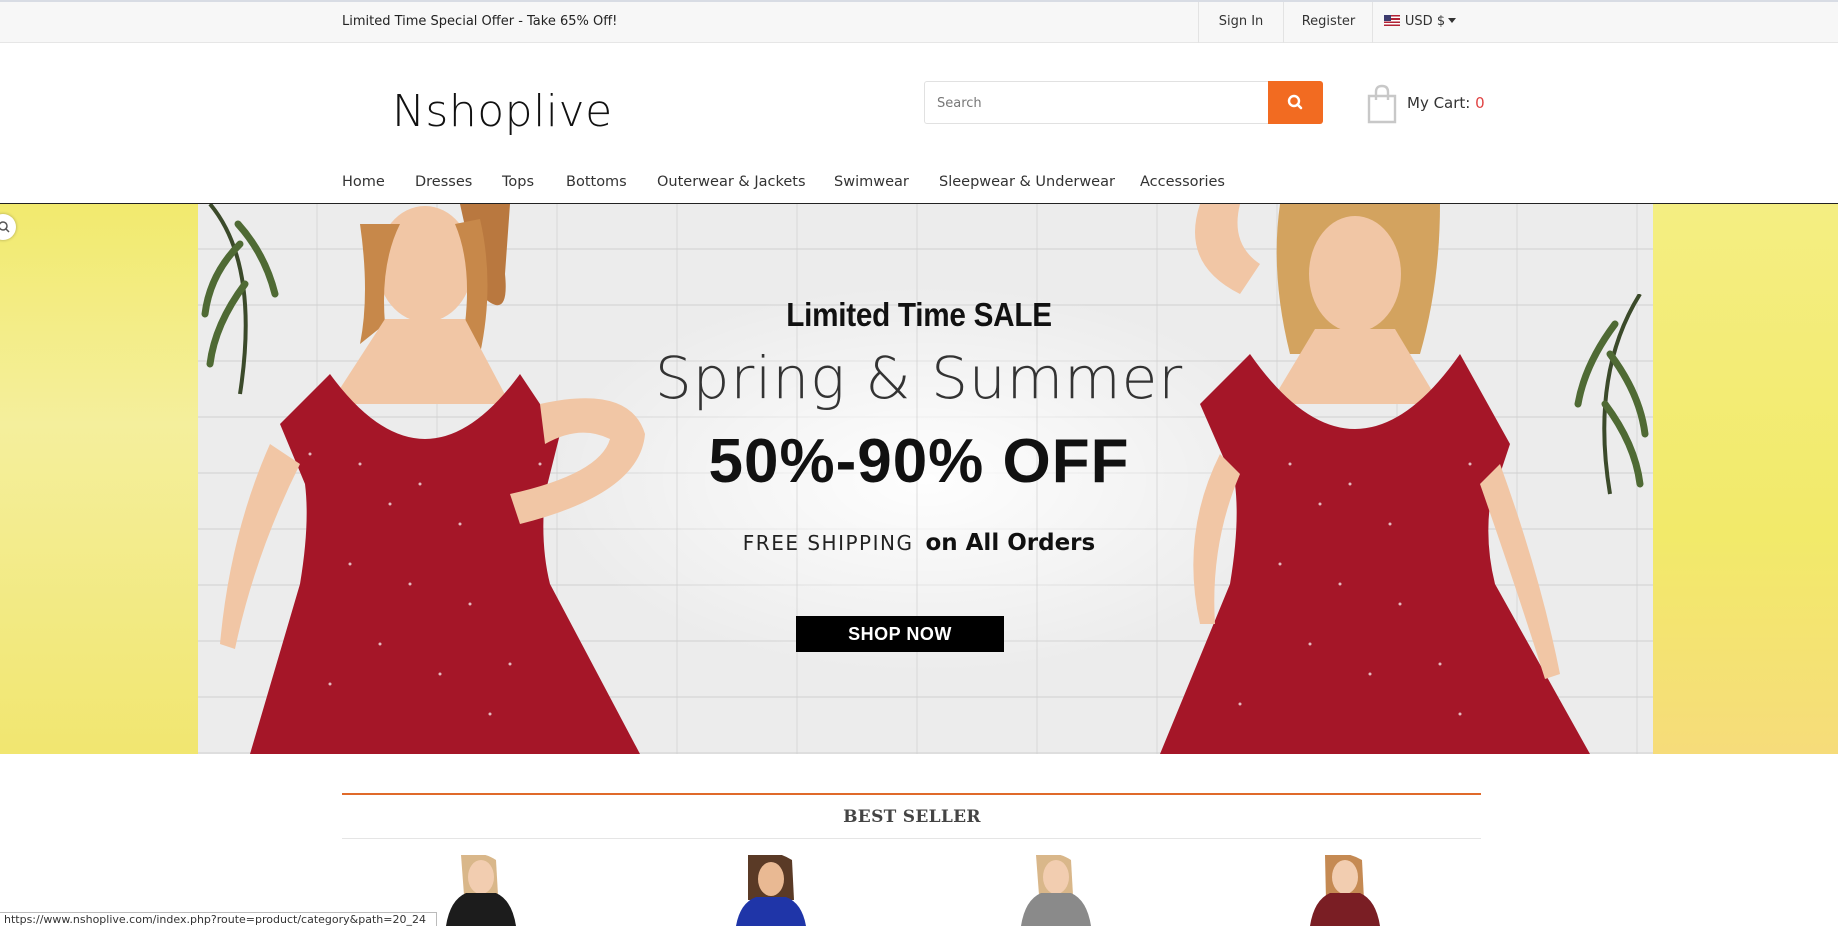 This screenshot has width=1838, height=926. What do you see at coordinates (911, 794) in the screenshot?
I see `best-seller-accent-line` at bounding box center [911, 794].